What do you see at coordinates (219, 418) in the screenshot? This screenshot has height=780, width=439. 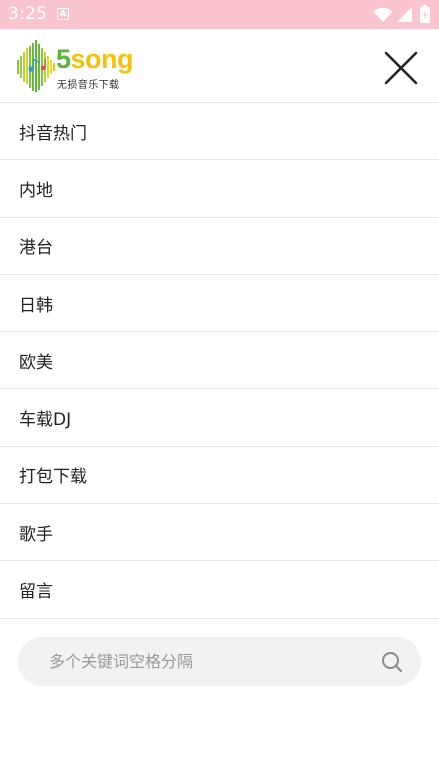 I see `menu-item-car-dj: 车载DJ` at bounding box center [219, 418].